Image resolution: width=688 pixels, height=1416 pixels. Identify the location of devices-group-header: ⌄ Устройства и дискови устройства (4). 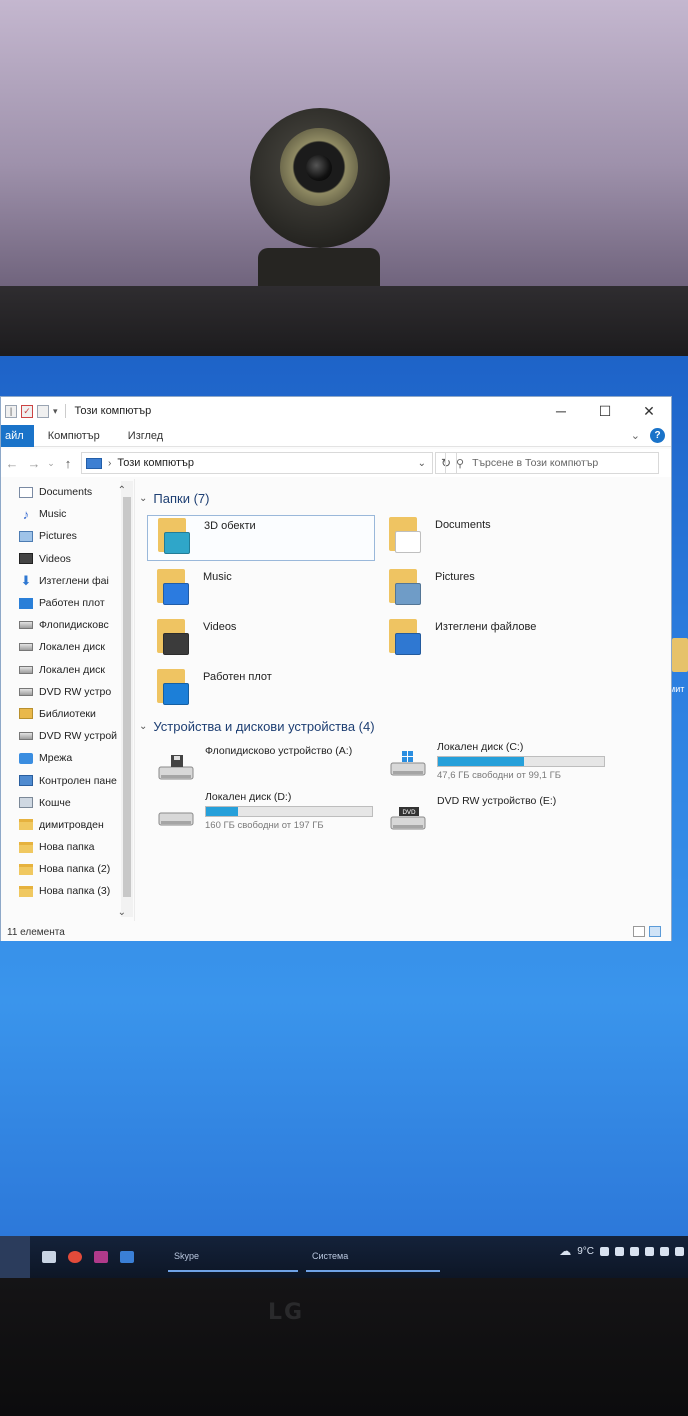
(257, 726).